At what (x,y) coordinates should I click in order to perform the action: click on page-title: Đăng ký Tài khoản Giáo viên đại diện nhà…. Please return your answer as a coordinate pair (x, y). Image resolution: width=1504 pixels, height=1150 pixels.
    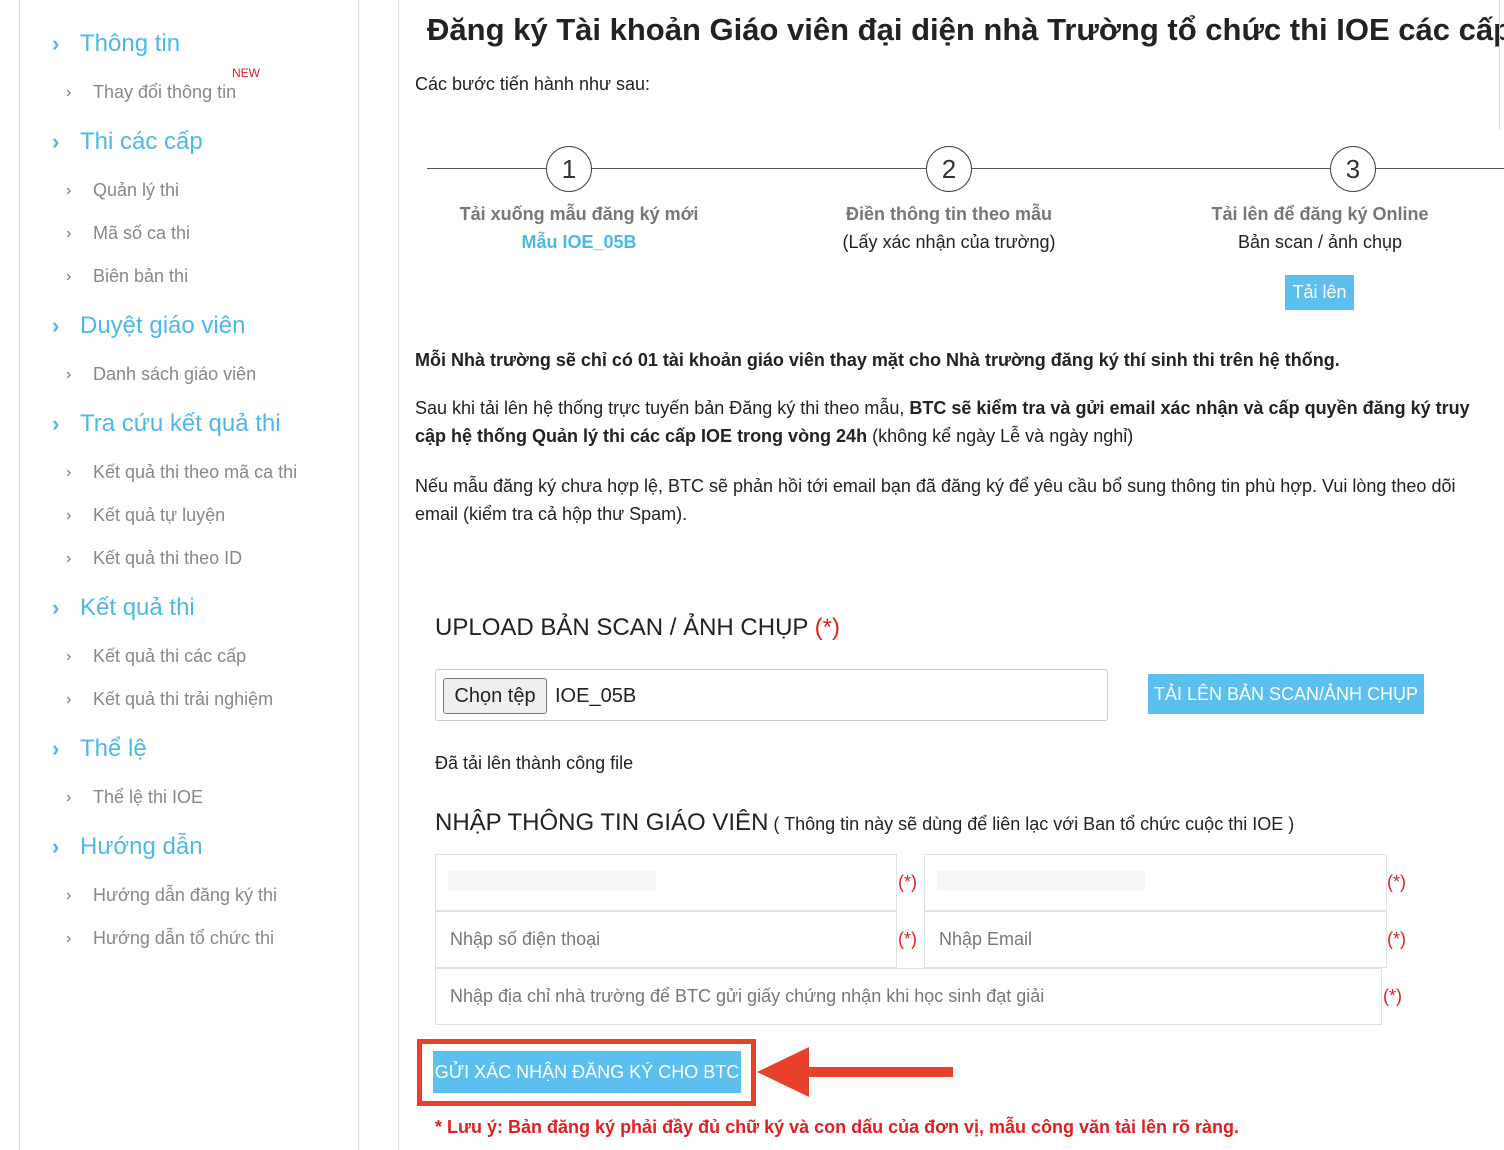
    Looking at the image, I should click on (965, 29).